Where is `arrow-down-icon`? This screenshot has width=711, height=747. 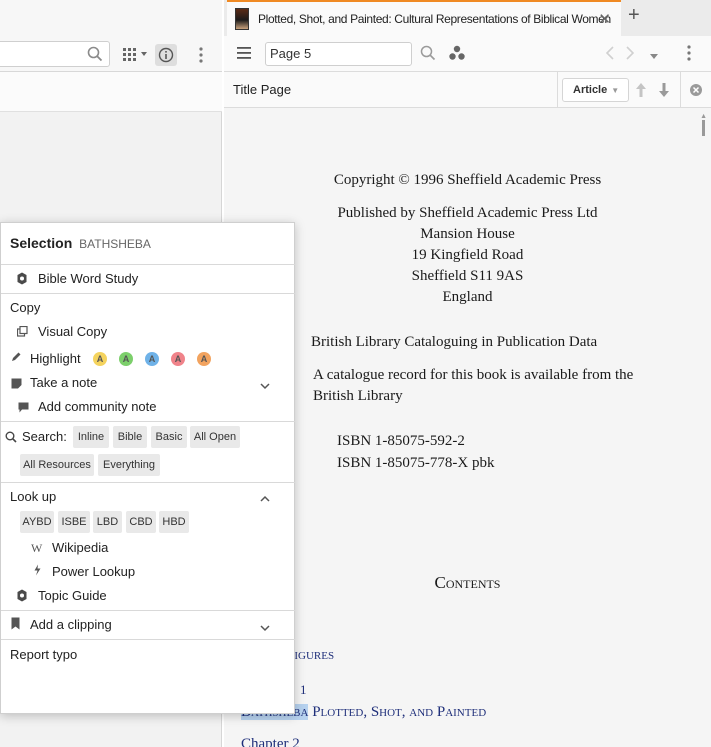
arrow-down-icon is located at coordinates (664, 91).